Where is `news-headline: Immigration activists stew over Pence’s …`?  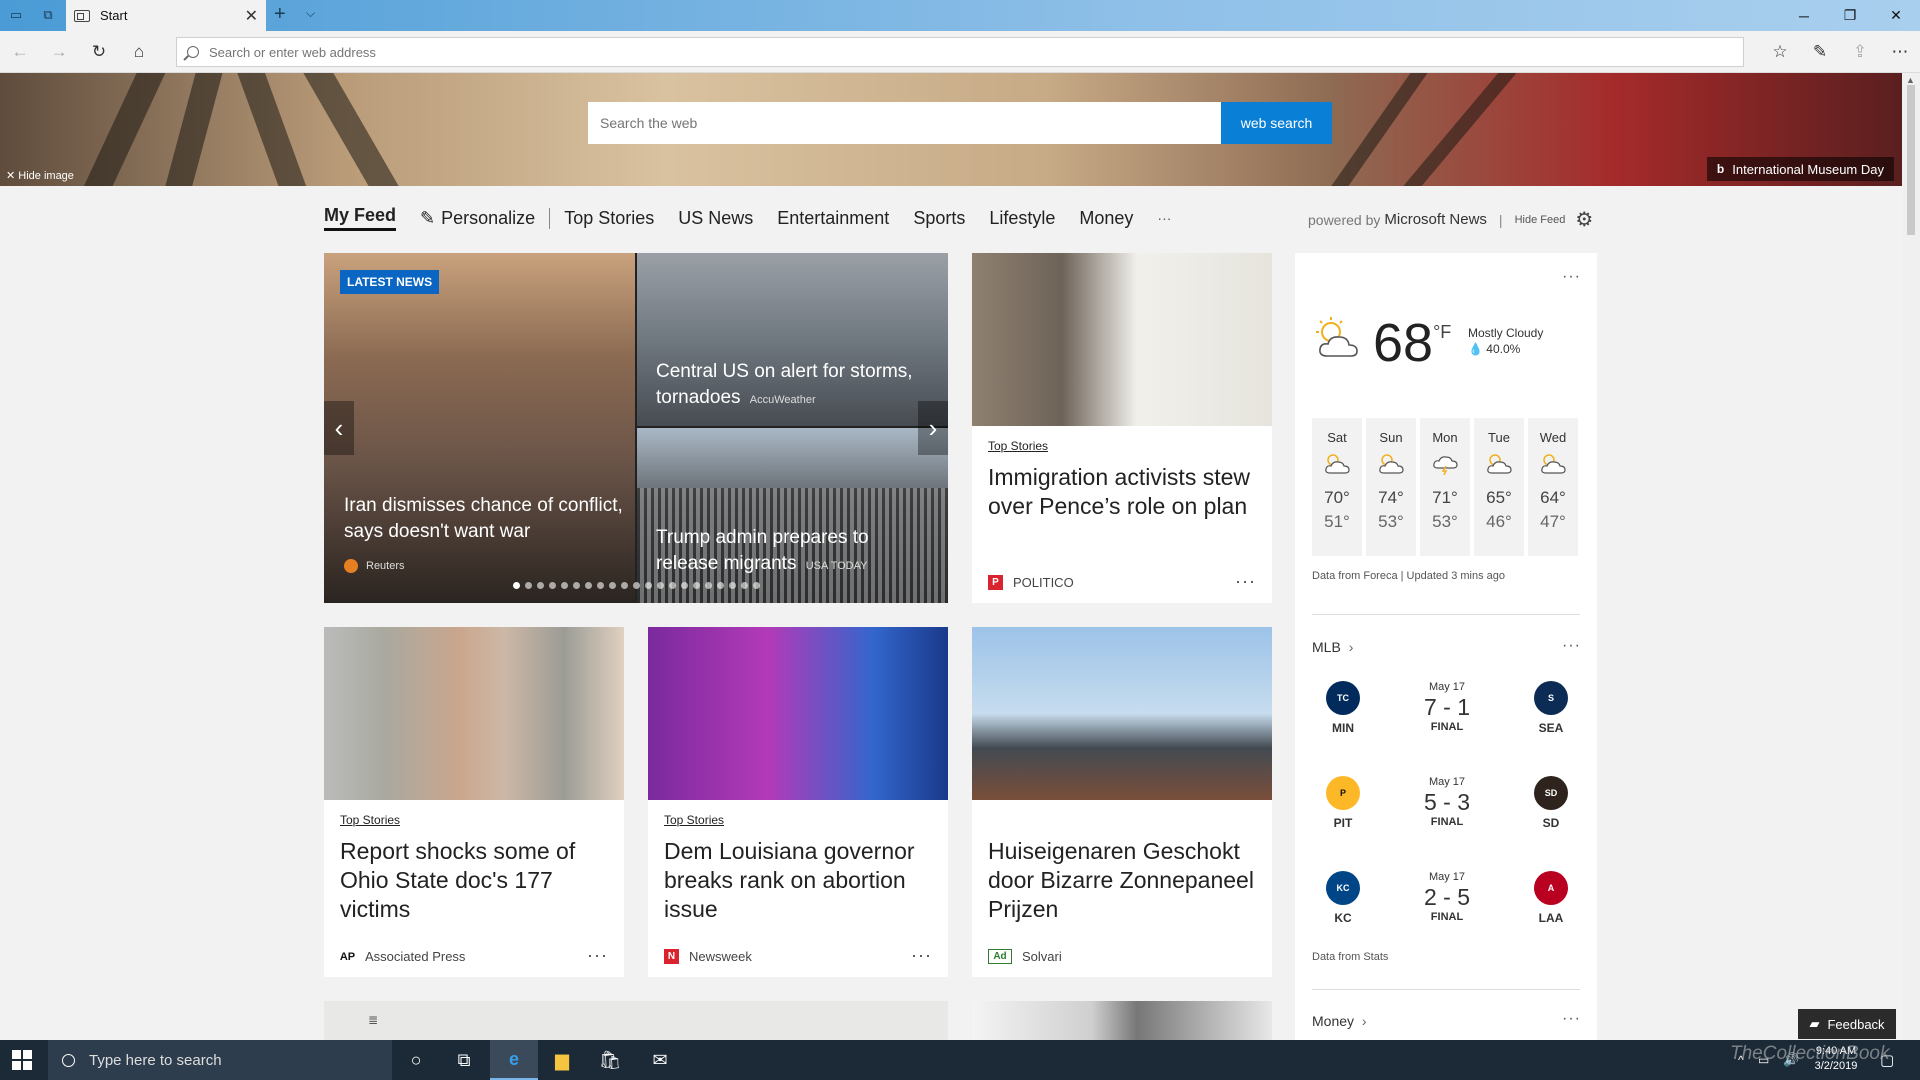 news-headline: Immigration activists stew over Pence’s … is located at coordinates (1125, 492).